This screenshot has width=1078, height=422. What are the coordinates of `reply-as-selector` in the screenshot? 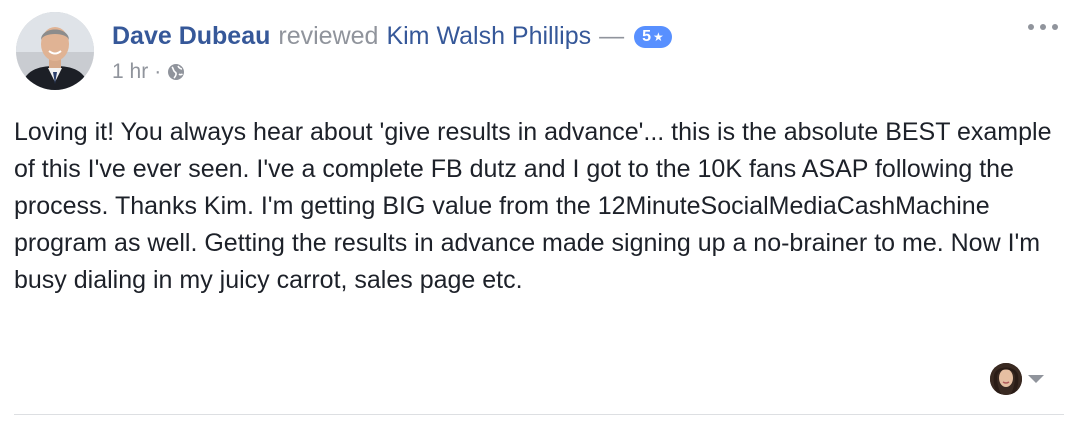 It's located at (1017, 379).